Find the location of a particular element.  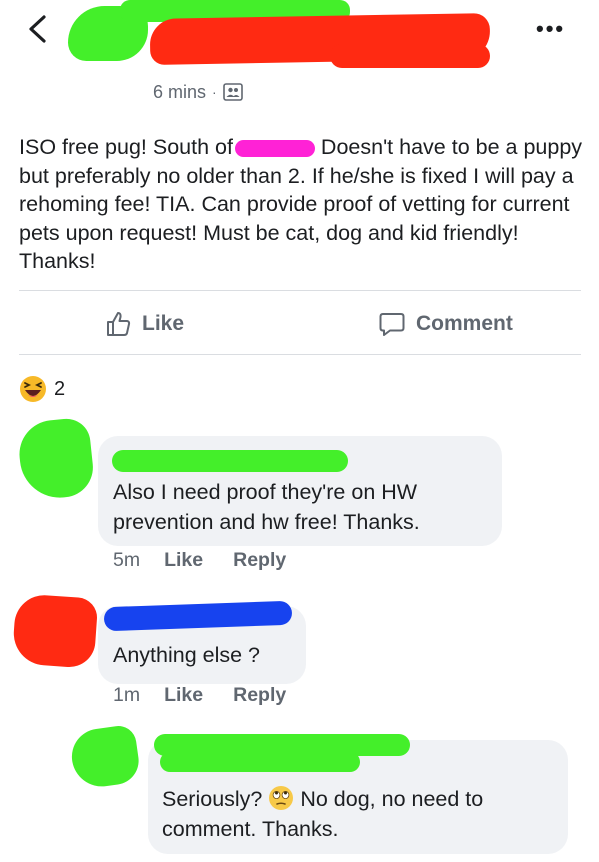

group-audience-icon is located at coordinates (232, 92).